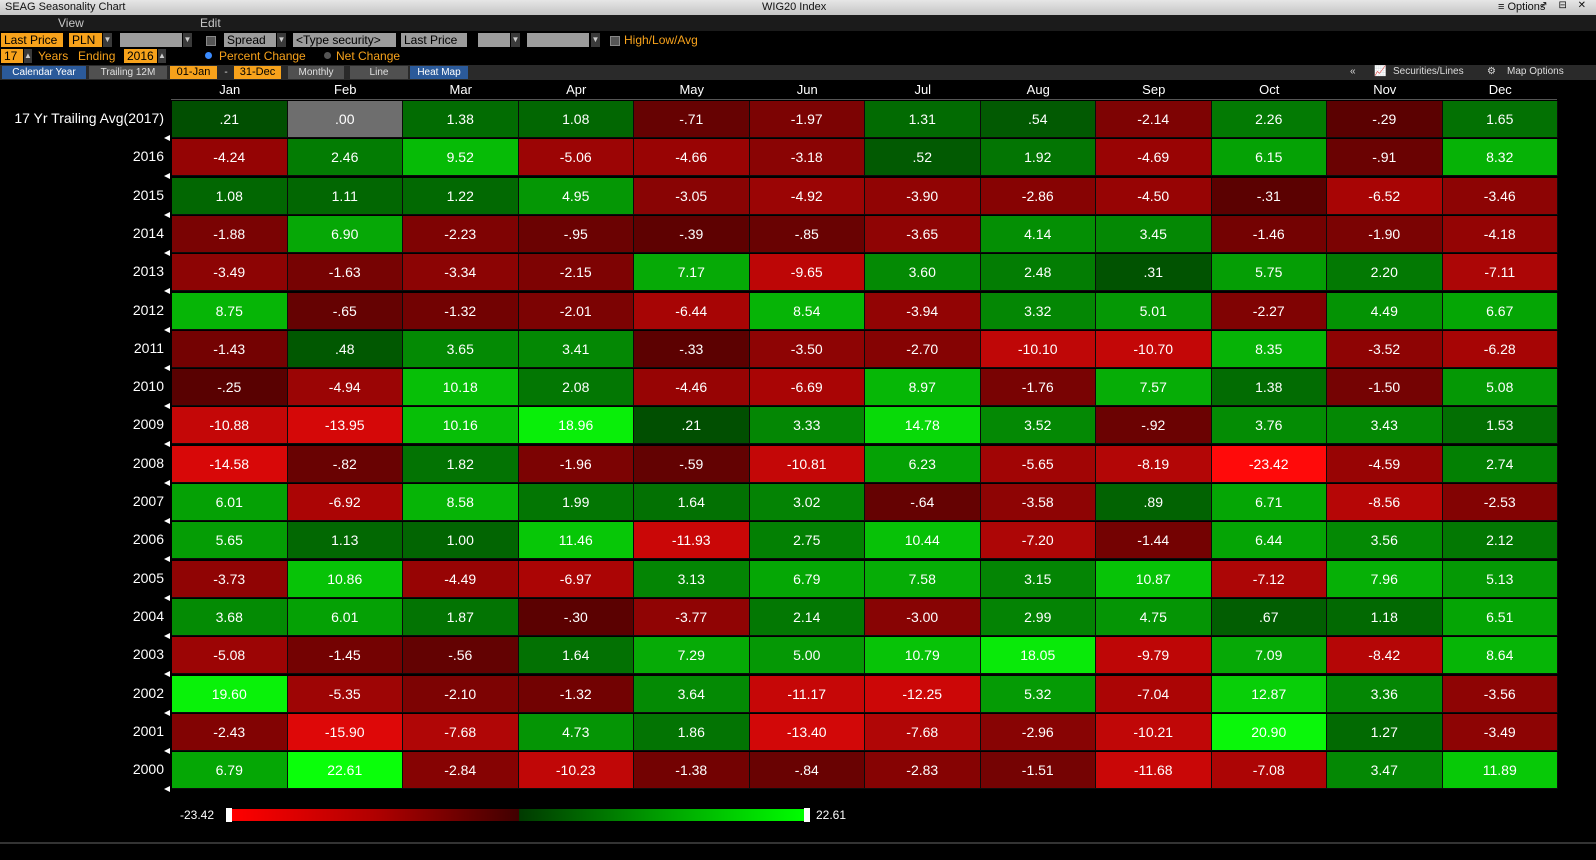 This screenshot has height=860, width=1596. Describe the element at coordinates (807, 311) in the screenshot. I see `heat-cell: 8.54` at that location.